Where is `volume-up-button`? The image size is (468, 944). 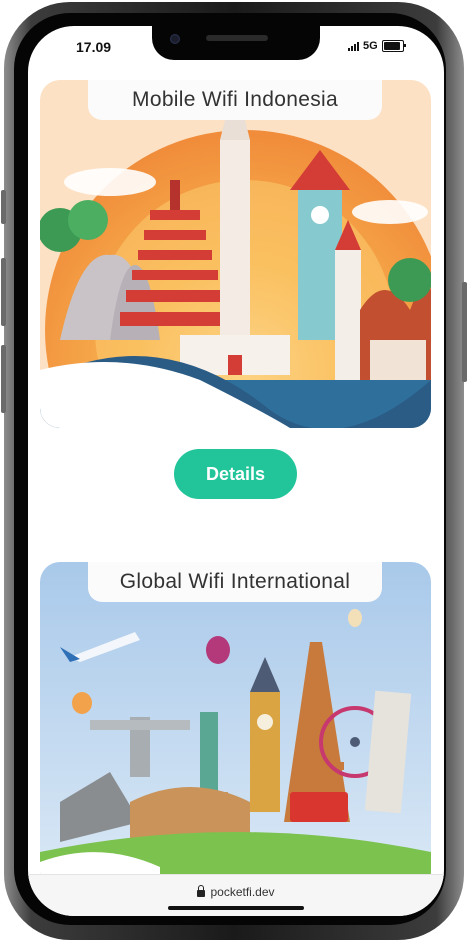 volume-up-button is located at coordinates (3, 292).